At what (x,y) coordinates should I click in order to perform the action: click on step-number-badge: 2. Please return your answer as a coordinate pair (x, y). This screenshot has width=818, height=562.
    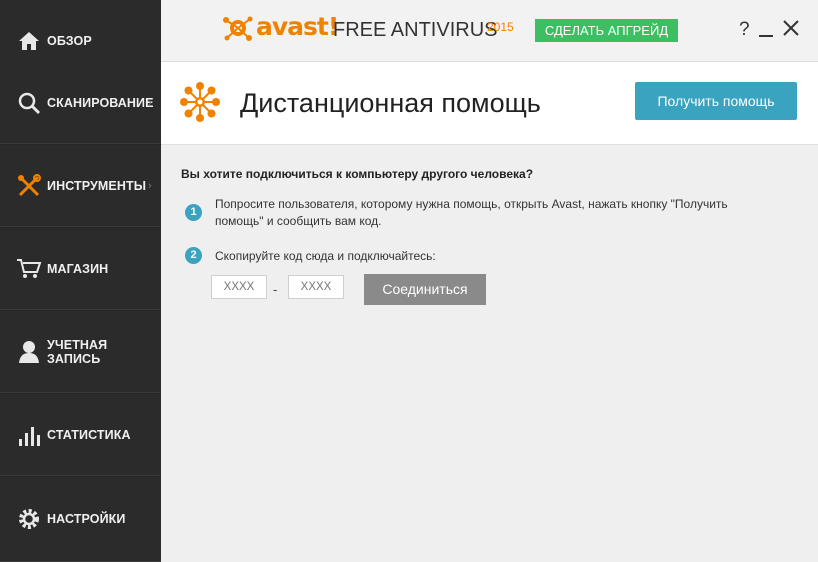
    Looking at the image, I should click on (193, 255).